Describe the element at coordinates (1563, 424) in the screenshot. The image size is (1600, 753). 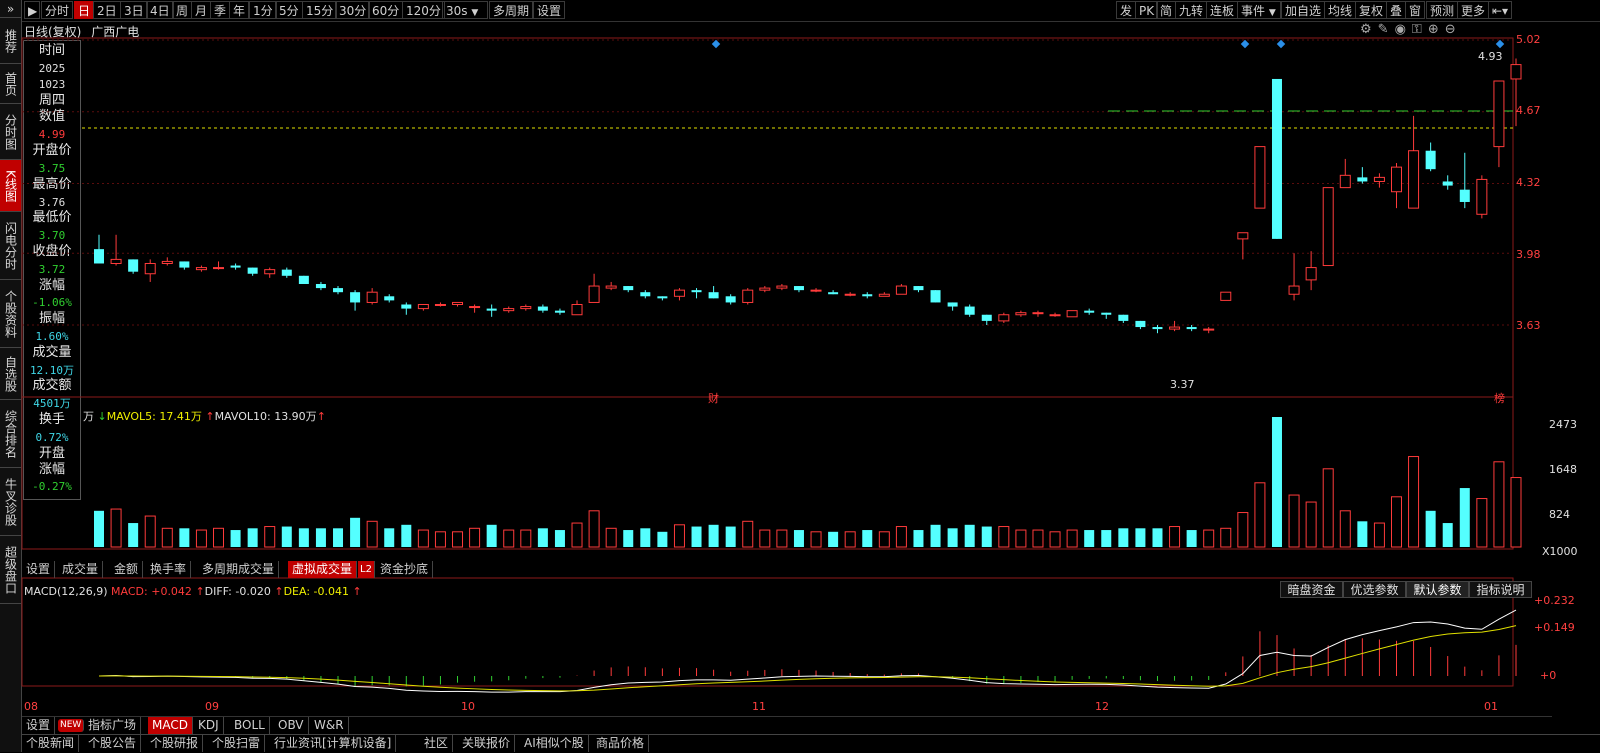
I see `vol-tick-1: 2473` at that location.